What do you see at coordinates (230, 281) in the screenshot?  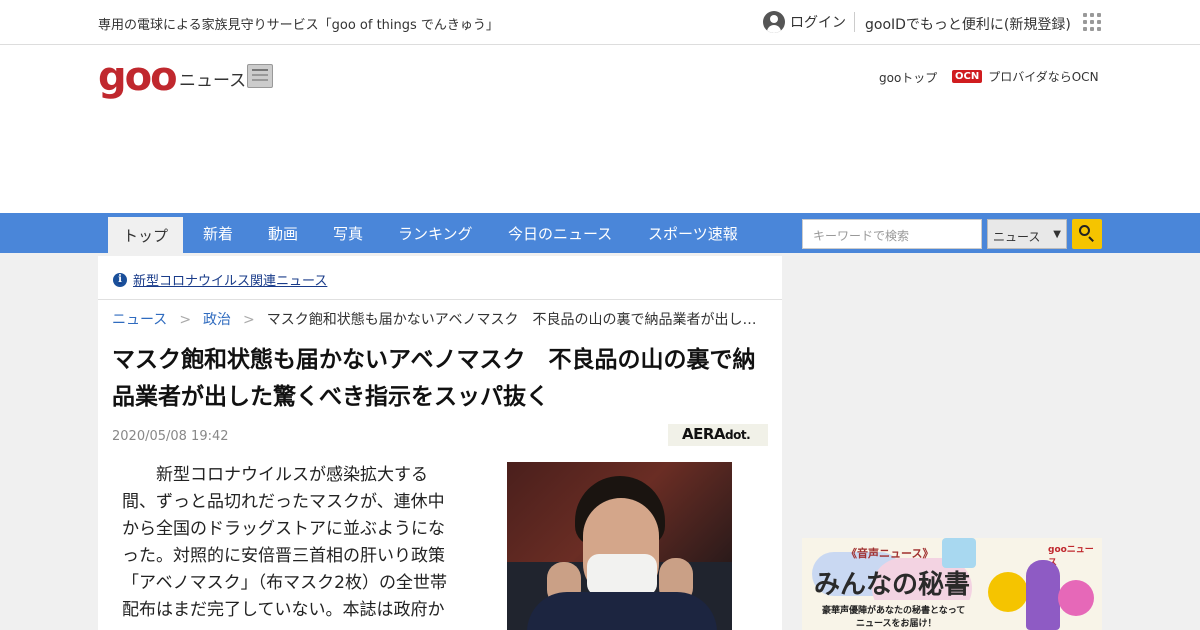 I see `notice-label: 新型コロナウイルス関連ニュース` at bounding box center [230, 281].